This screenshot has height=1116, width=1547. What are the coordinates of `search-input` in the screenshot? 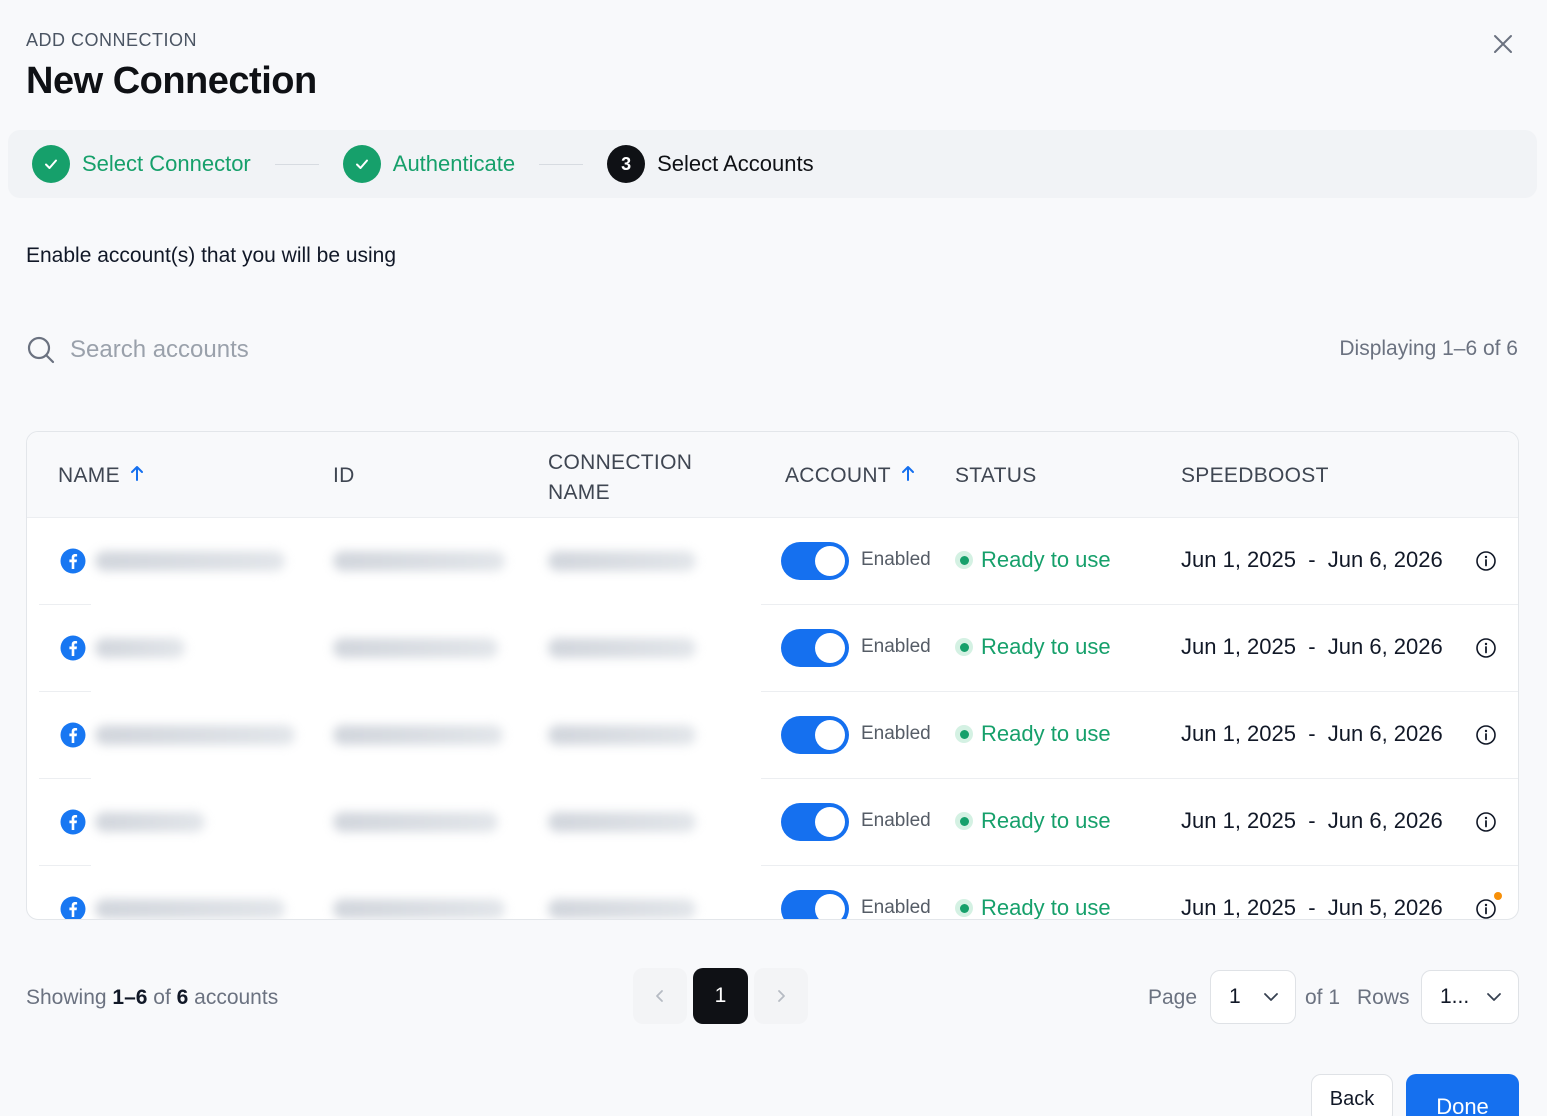 It's located at (250, 350).